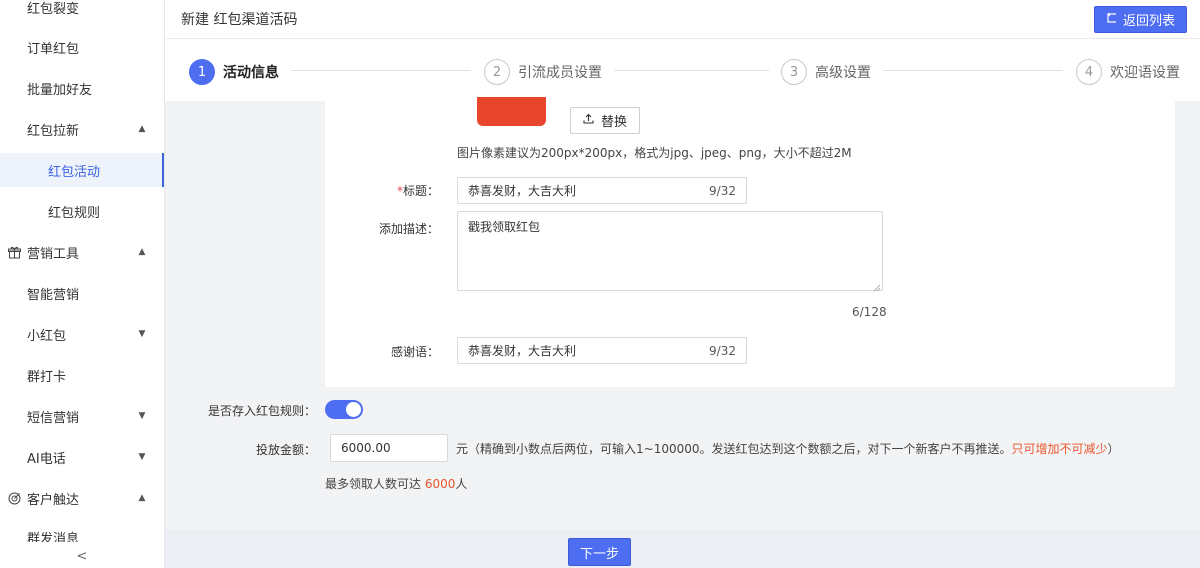 The image size is (1200, 568). I want to click on max-note-prefix: 最多领取人数可达, so click(375, 484).